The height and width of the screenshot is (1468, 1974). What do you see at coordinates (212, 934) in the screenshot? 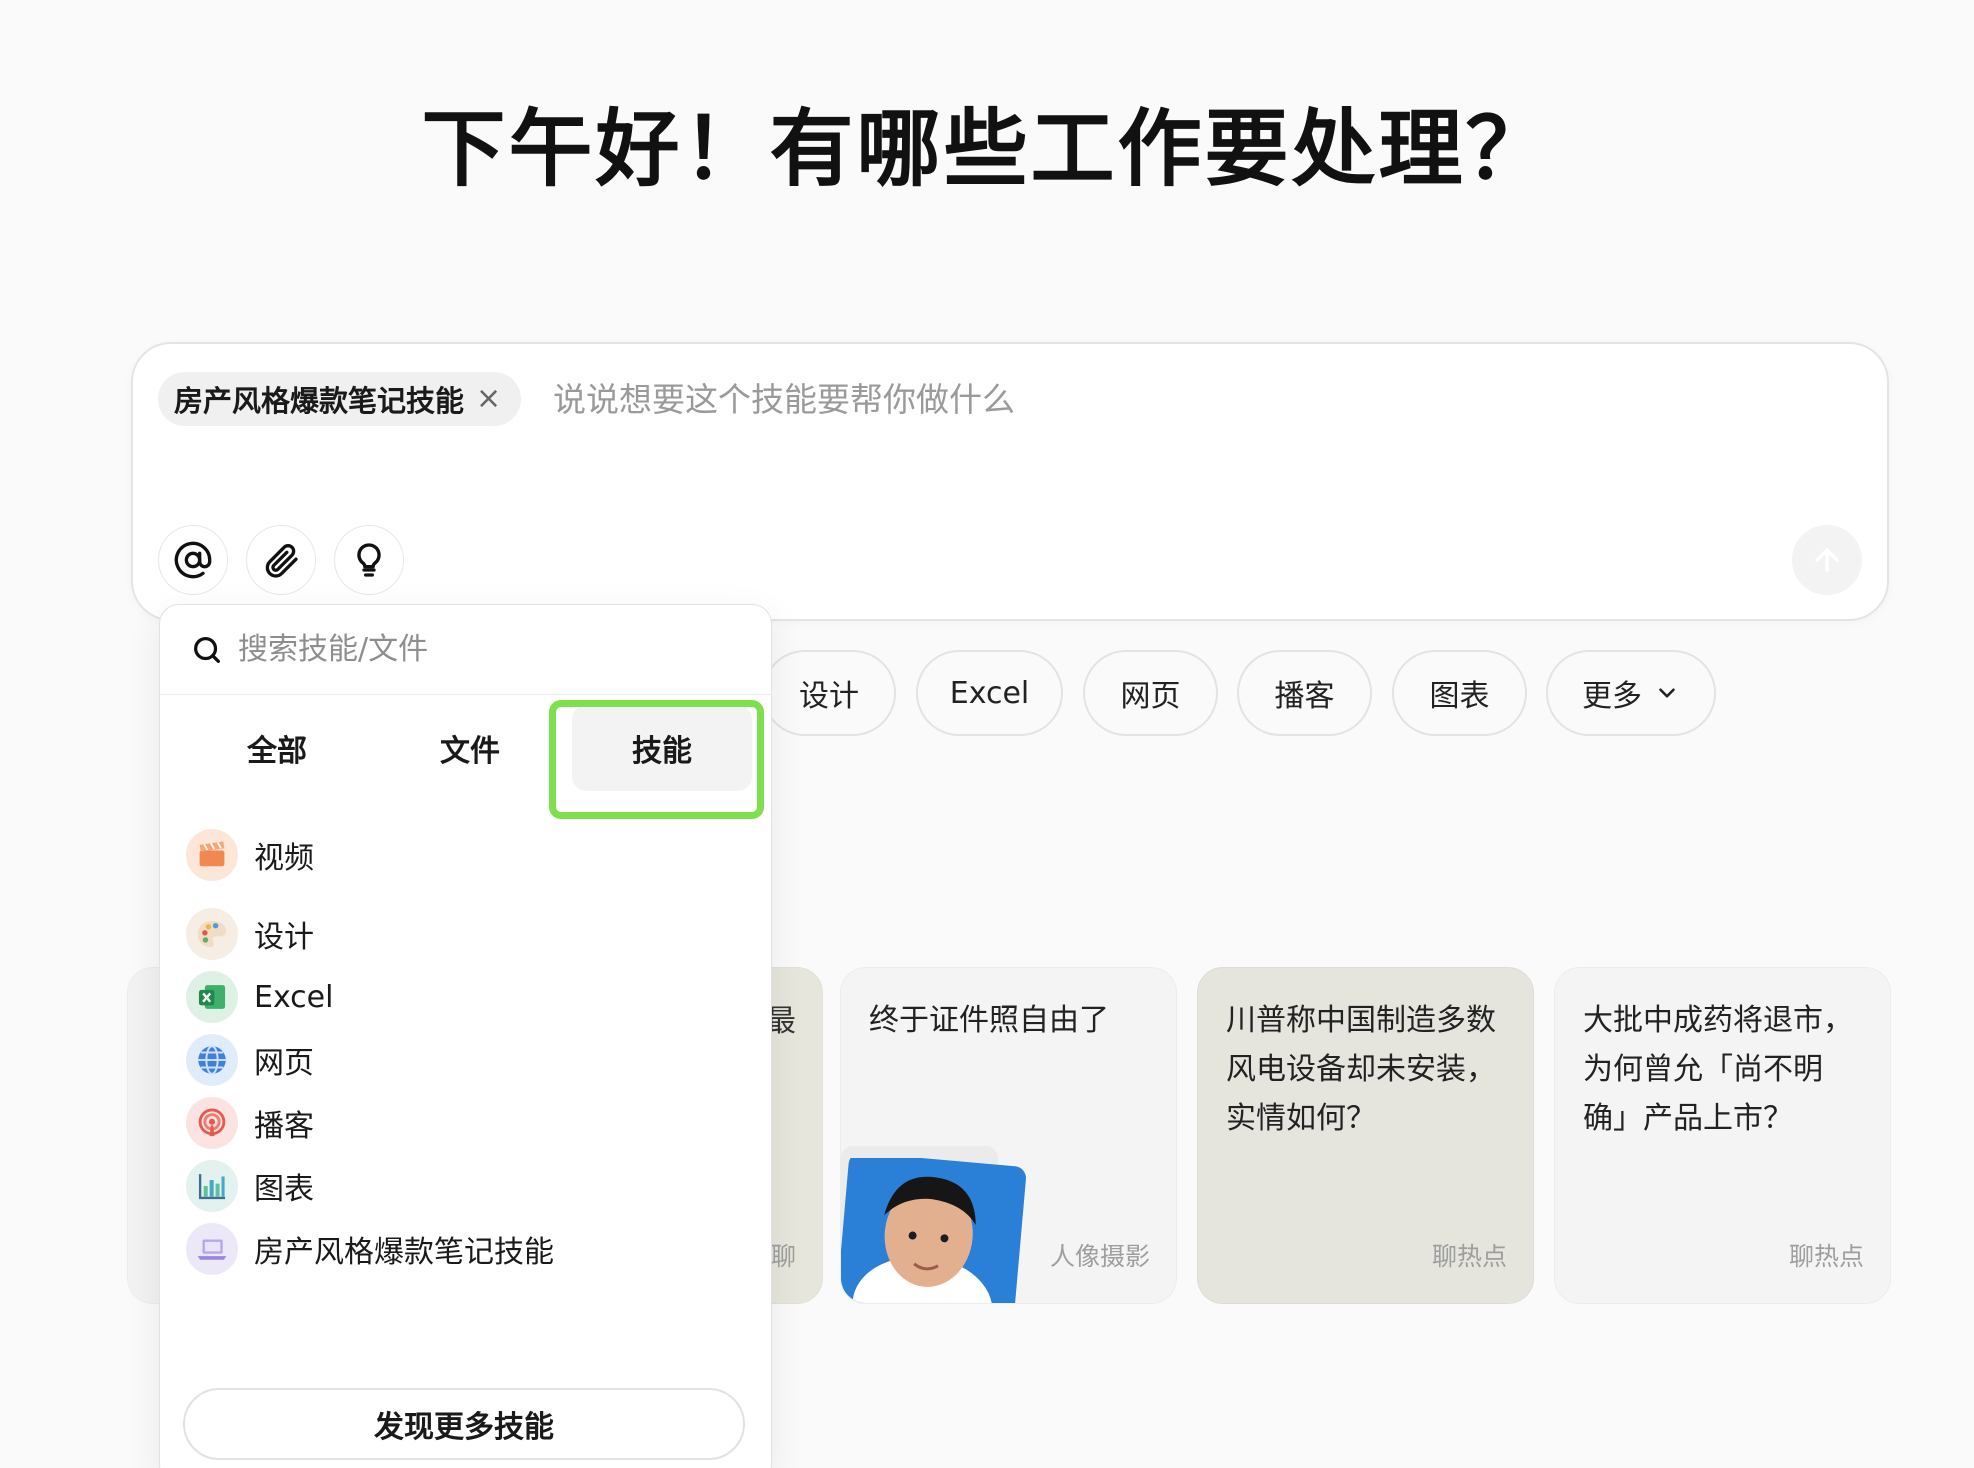
I see `palette-icon` at bounding box center [212, 934].